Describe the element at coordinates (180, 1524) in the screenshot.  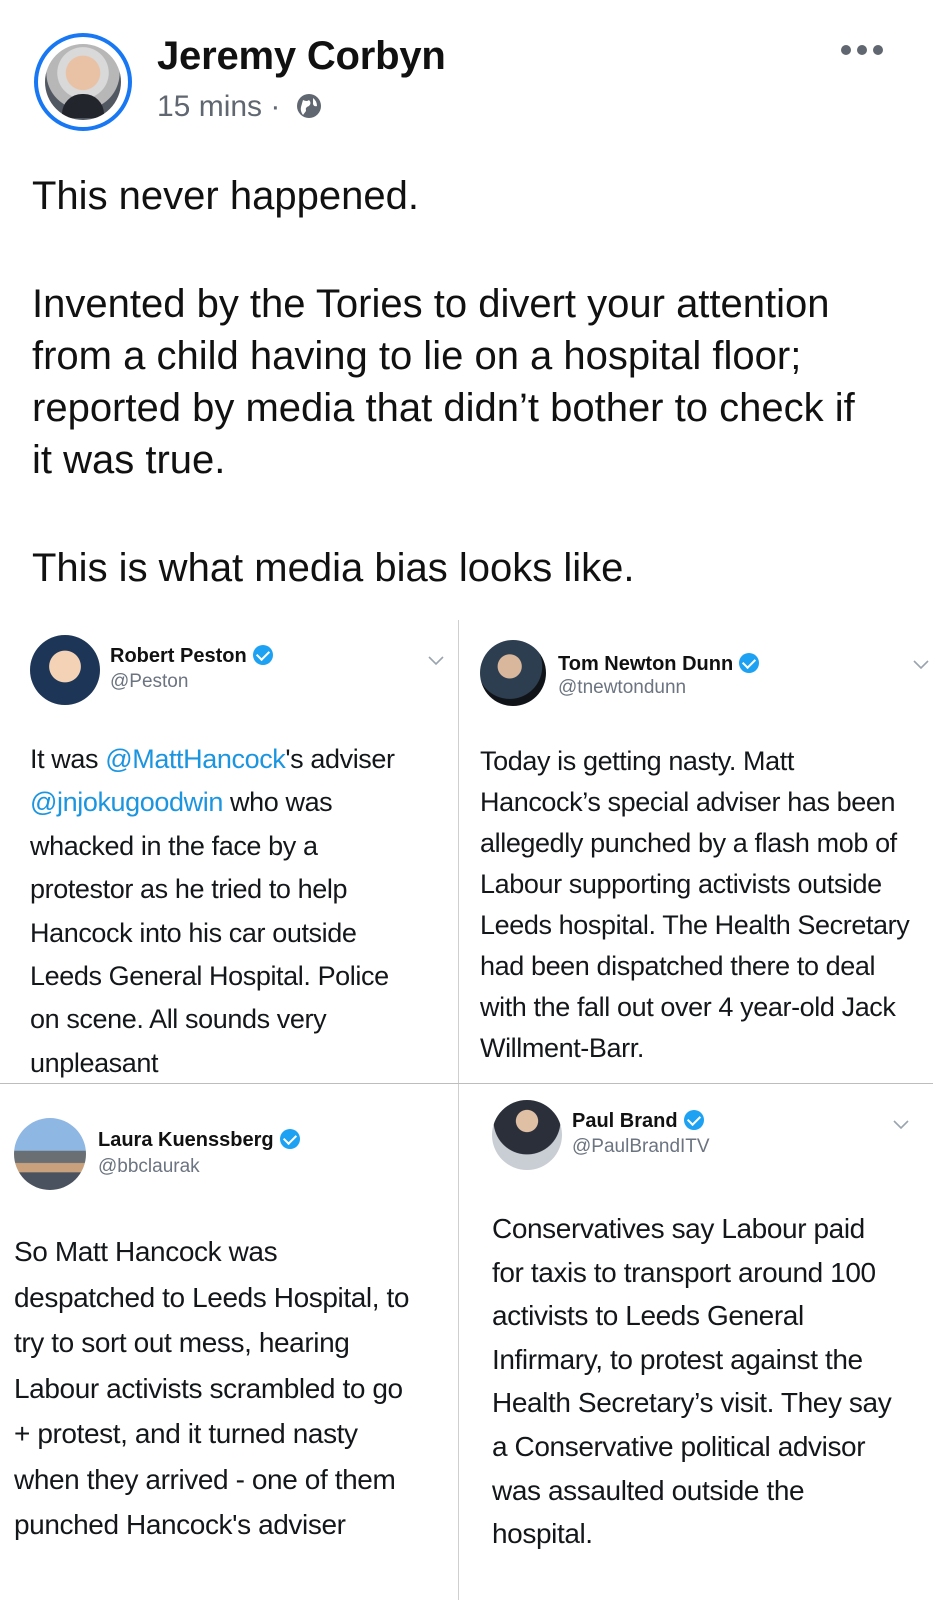
I see `tweet-text-segment: punched Hancock's adviser` at that location.